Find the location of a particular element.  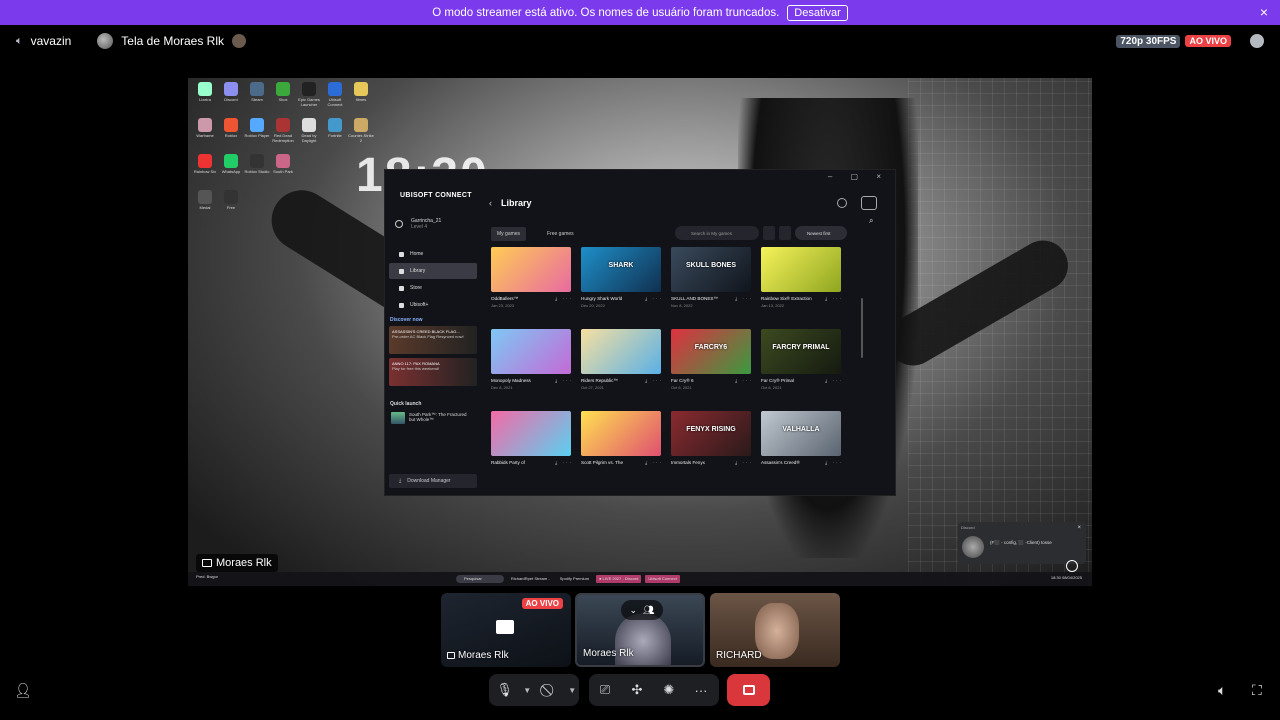

tab-free-games: Free games is located at coordinates (560, 234).